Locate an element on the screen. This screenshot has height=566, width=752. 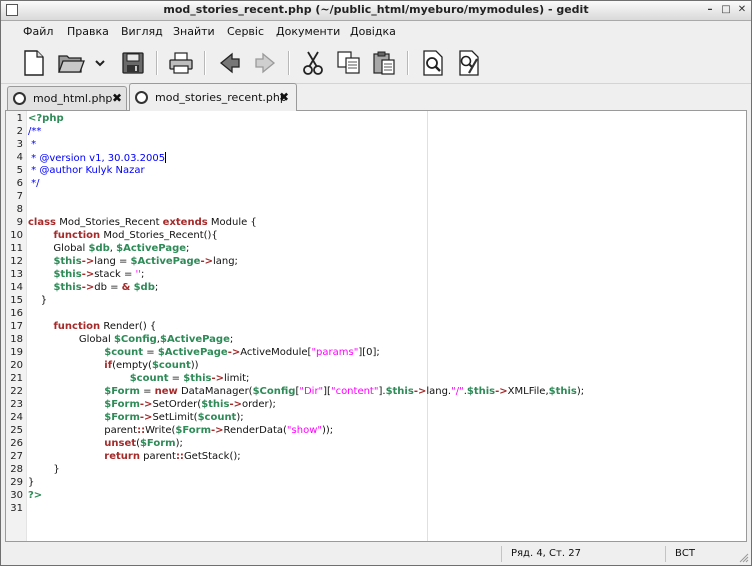
code-token: new is located at coordinates (166, 391).